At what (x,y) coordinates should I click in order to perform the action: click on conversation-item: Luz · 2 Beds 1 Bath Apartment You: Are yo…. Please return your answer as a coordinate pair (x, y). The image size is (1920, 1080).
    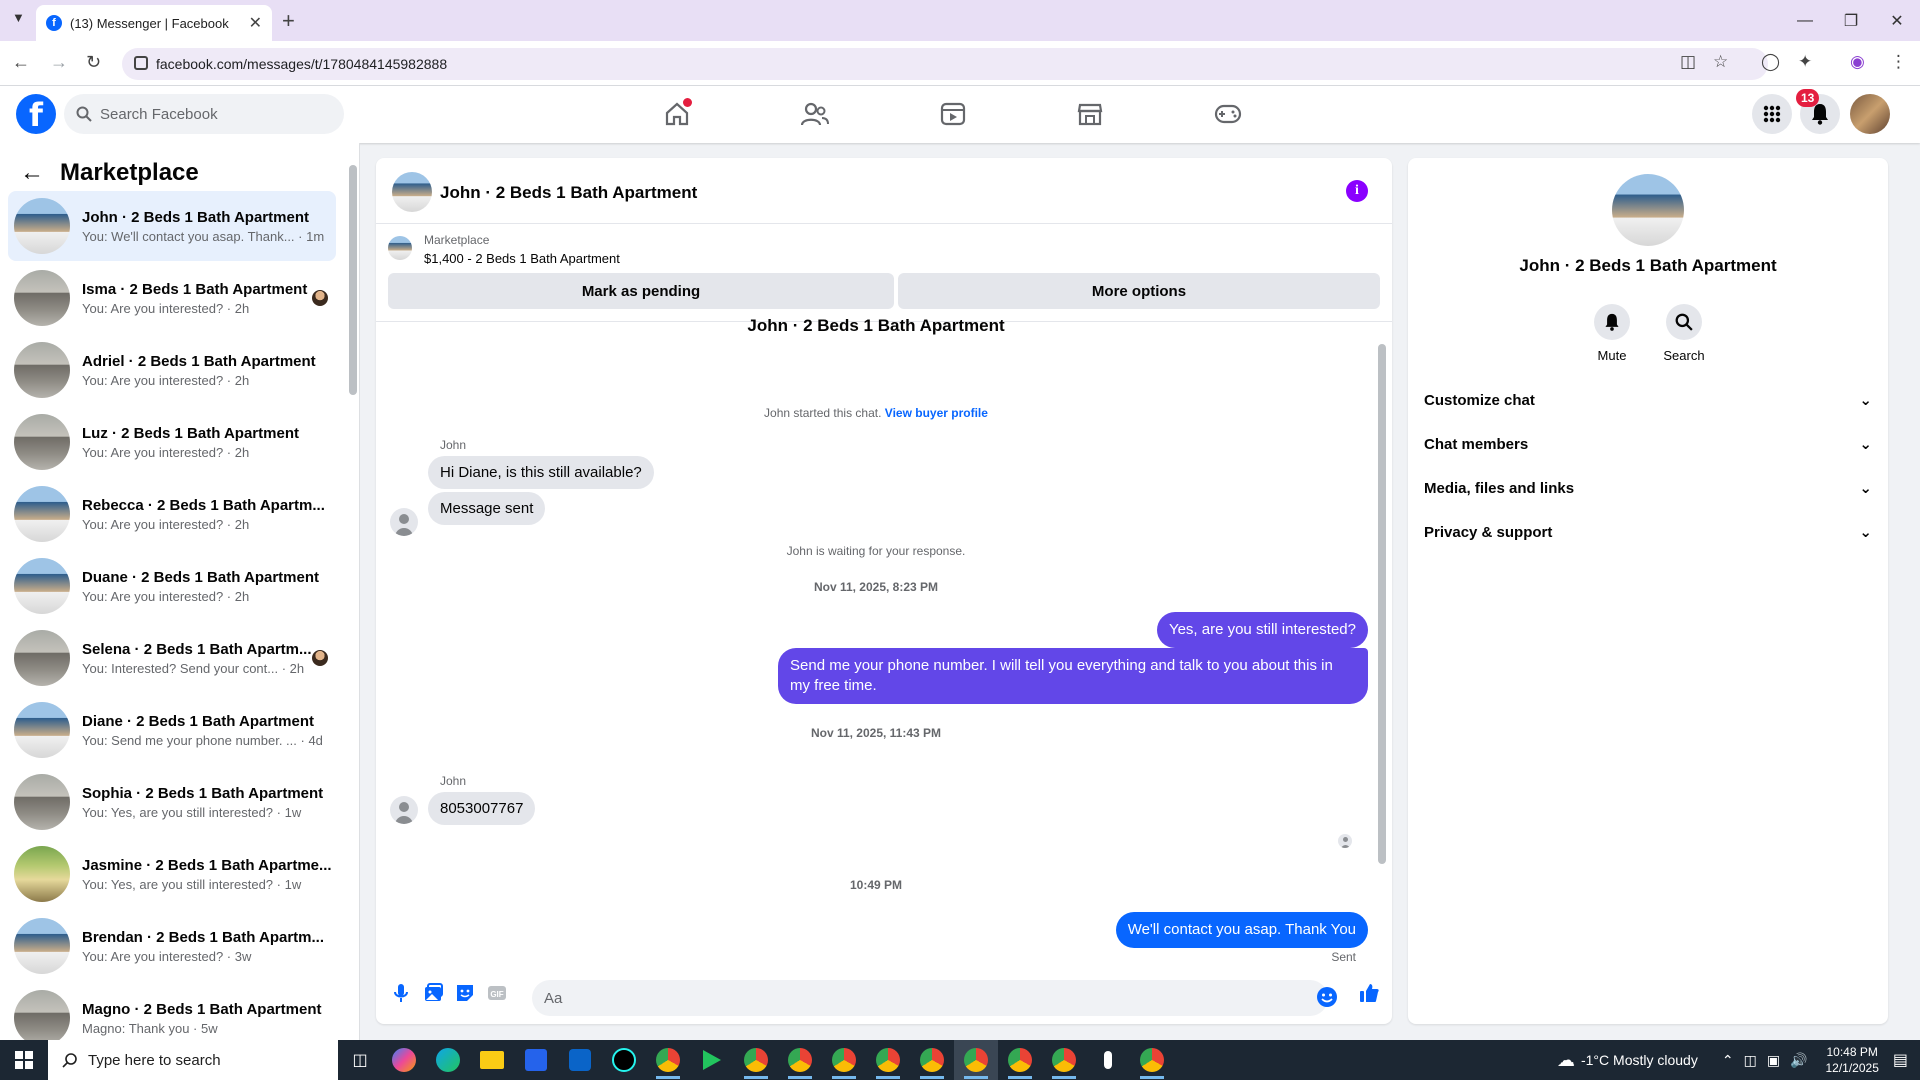
    Looking at the image, I should click on (172, 442).